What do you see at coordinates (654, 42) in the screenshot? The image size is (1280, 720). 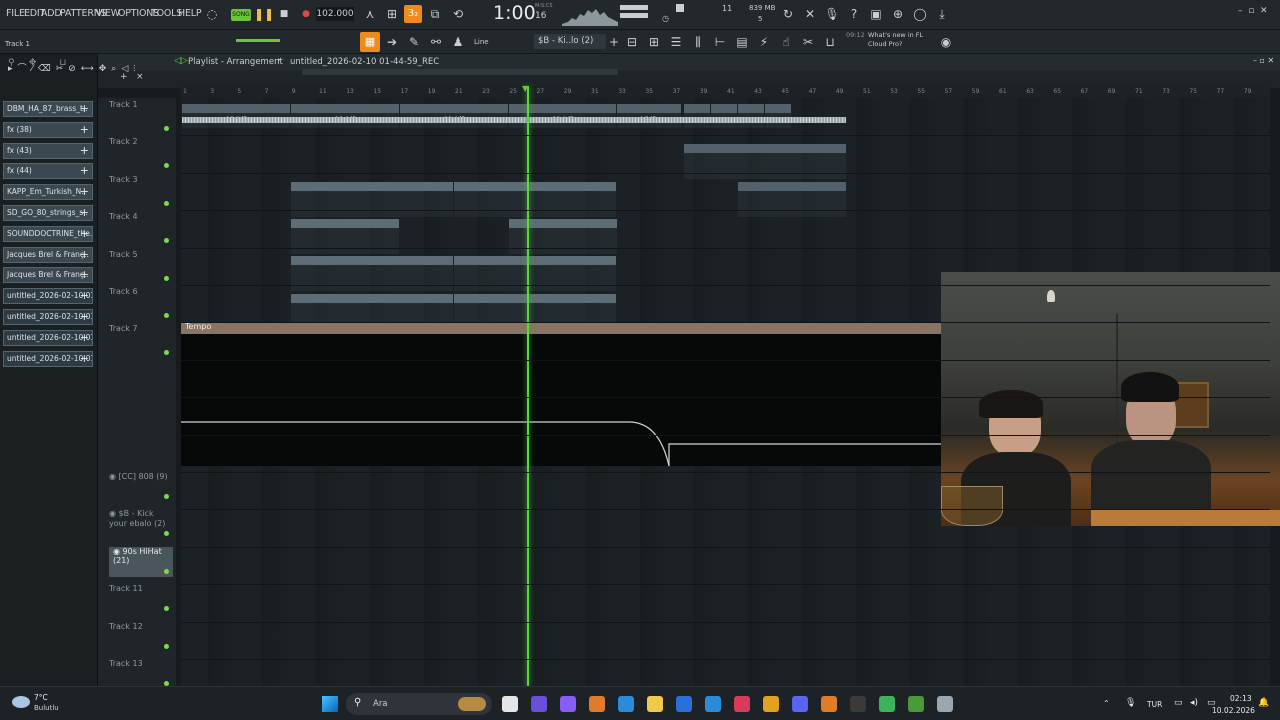 I see `piano-roll-icon: ⊞` at bounding box center [654, 42].